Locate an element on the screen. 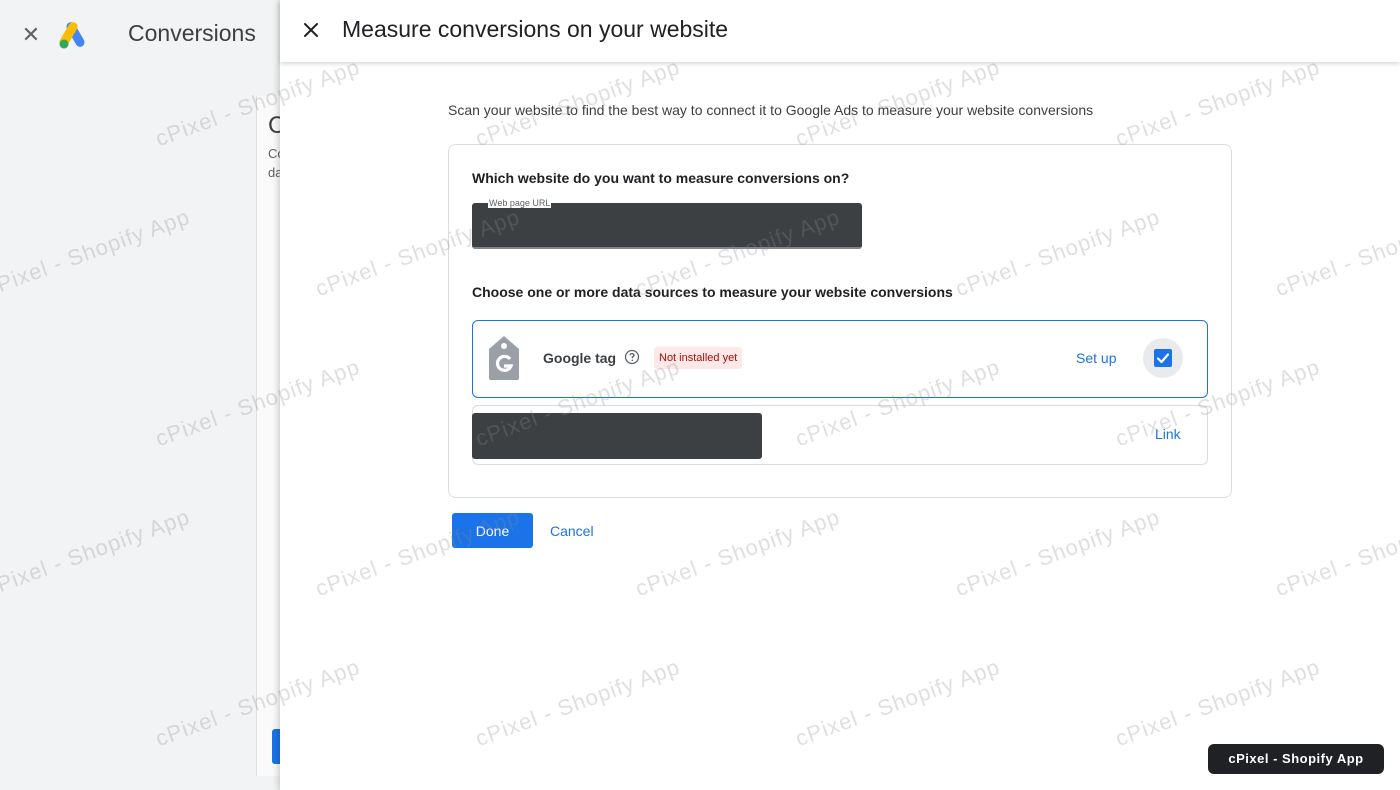  google-tag-checkbox is located at coordinates (1163, 358).